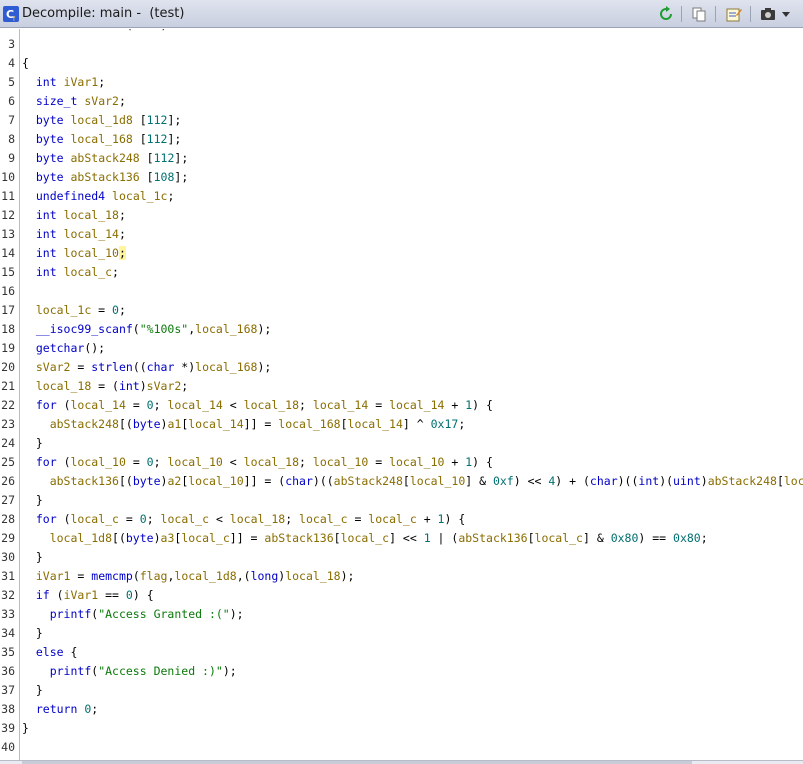 Image resolution: width=803 pixels, height=764 pixels. What do you see at coordinates (8, 709) in the screenshot?
I see `line-number: 38` at bounding box center [8, 709].